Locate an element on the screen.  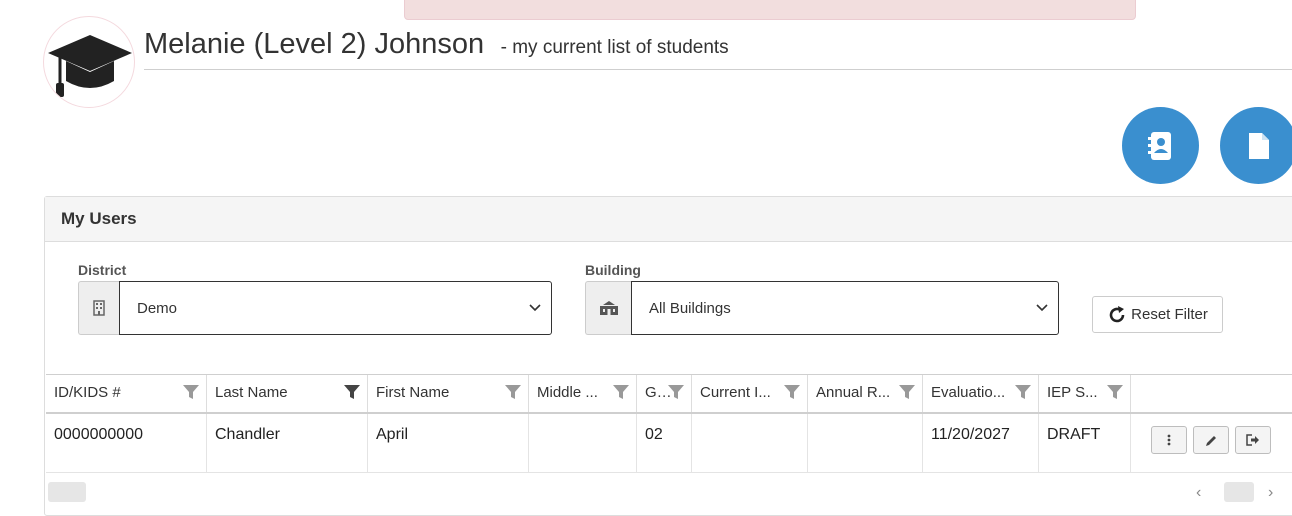
cell-last-name: Chandler is located at coordinates (287, 443).